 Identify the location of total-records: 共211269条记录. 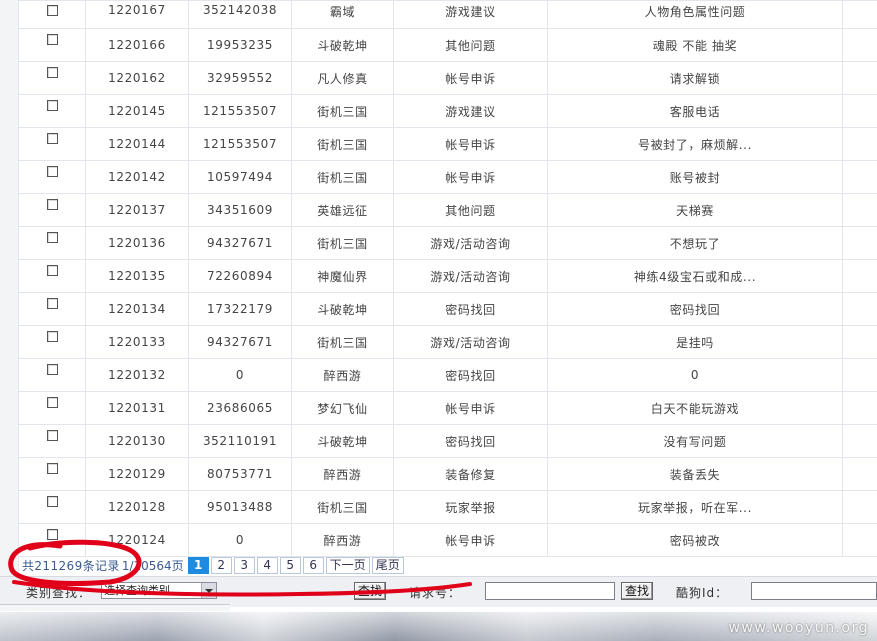
(71, 566).